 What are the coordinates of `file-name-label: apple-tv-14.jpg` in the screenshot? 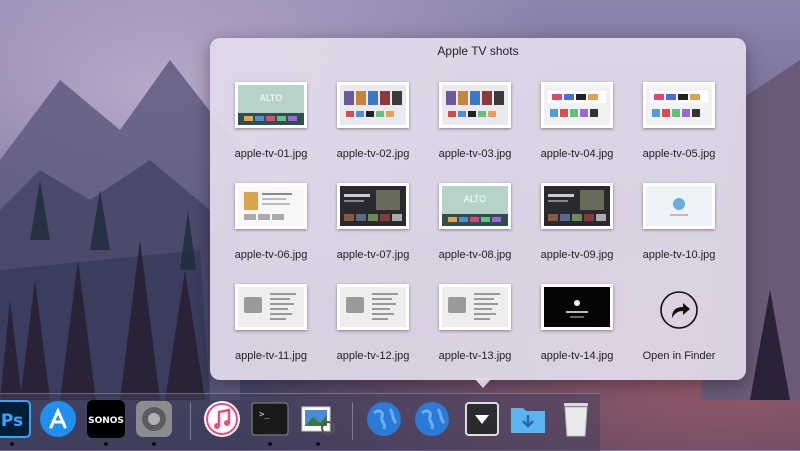 It's located at (577, 356).